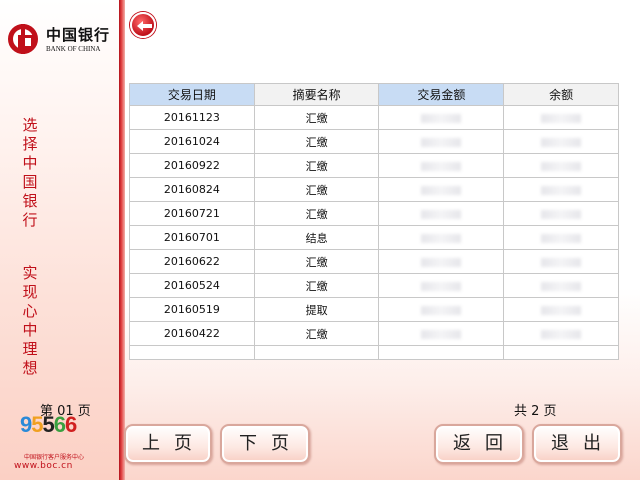 This screenshot has height=480, width=640. I want to click on hotline-95566-logo: 95566, so click(65, 430).